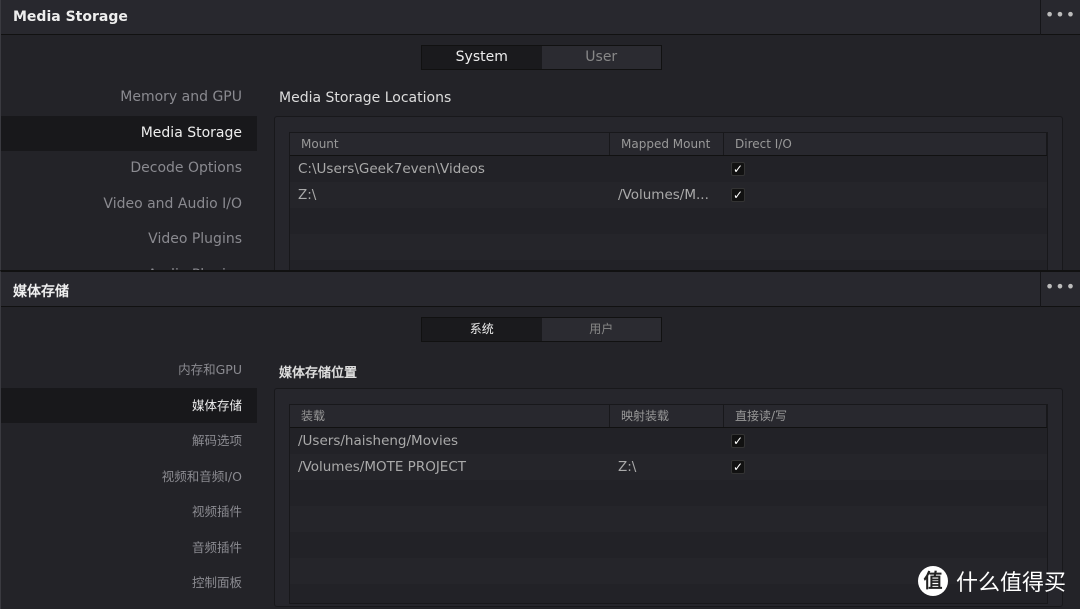  I want to click on table-header: Mount Mapped Mount Direct I/O, so click(668, 144).